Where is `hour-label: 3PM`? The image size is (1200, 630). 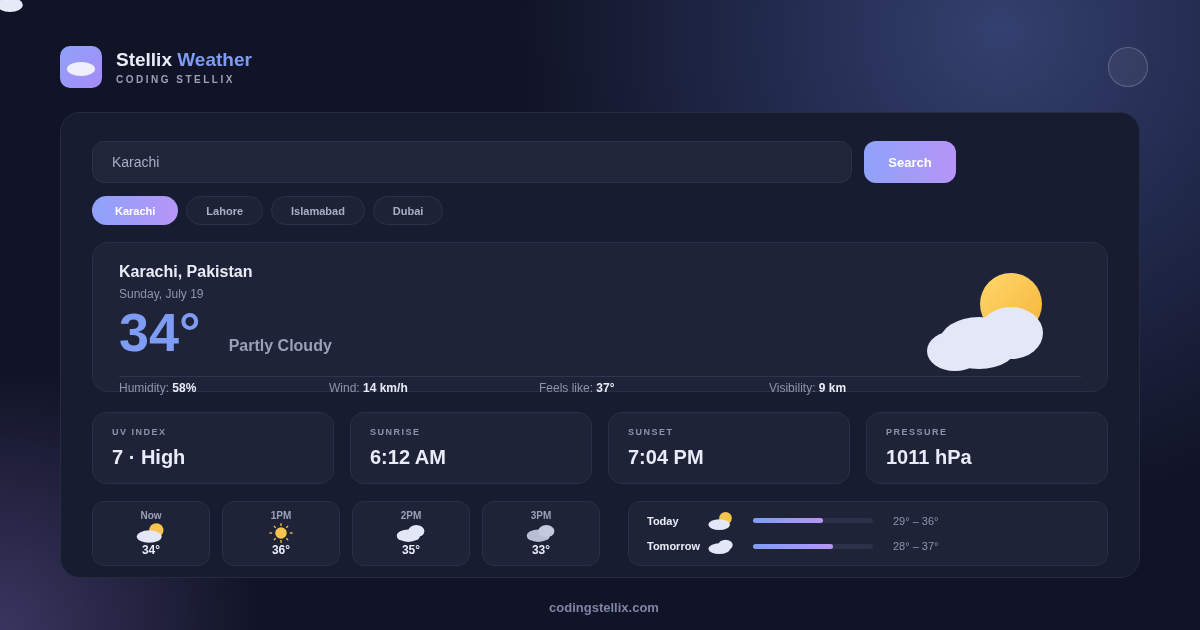
hour-label: 3PM is located at coordinates (541, 515).